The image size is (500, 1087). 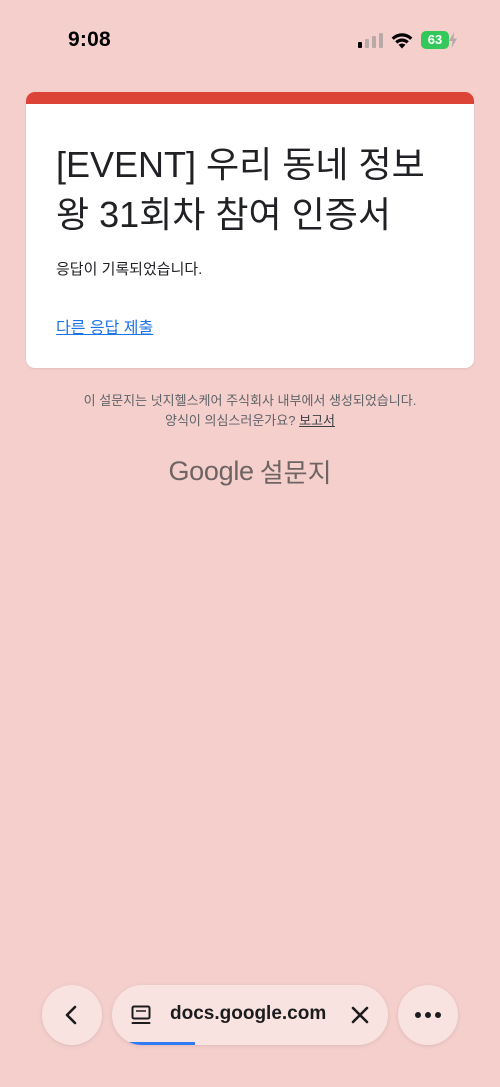 I want to click on google-forms-logo: Google 설문지, so click(x=250, y=471).